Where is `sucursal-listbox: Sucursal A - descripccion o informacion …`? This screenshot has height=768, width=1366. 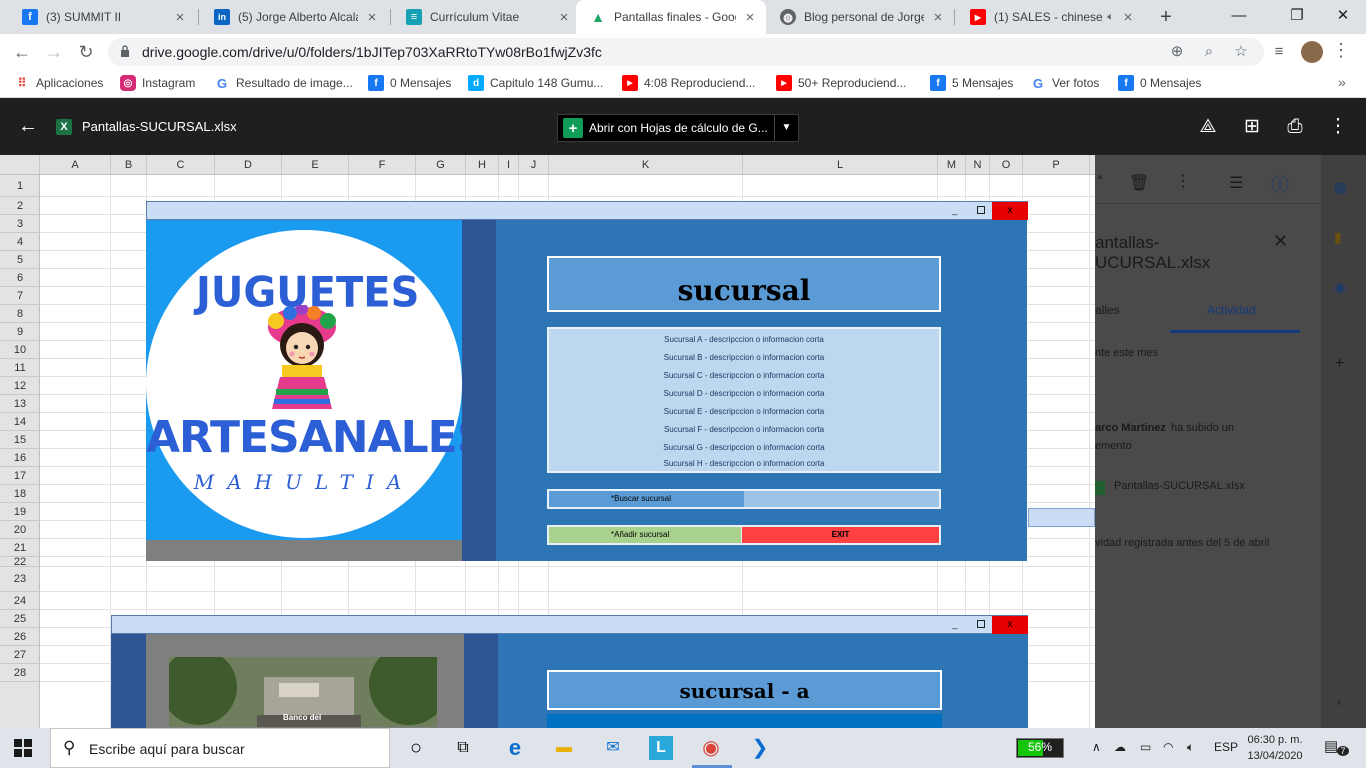 sucursal-listbox: Sucursal A - descripccion o informacion … is located at coordinates (744, 400).